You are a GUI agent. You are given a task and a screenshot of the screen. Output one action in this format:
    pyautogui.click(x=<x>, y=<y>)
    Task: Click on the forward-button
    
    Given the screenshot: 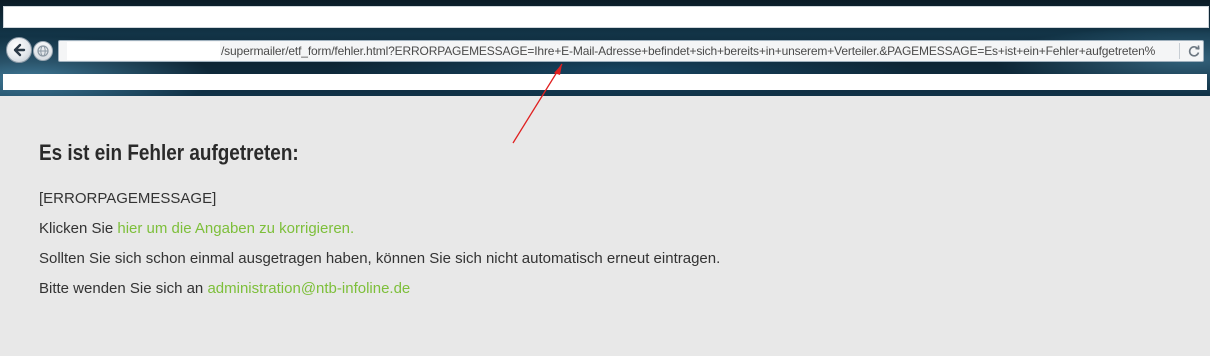 What is the action you would take?
    pyautogui.click(x=43, y=51)
    